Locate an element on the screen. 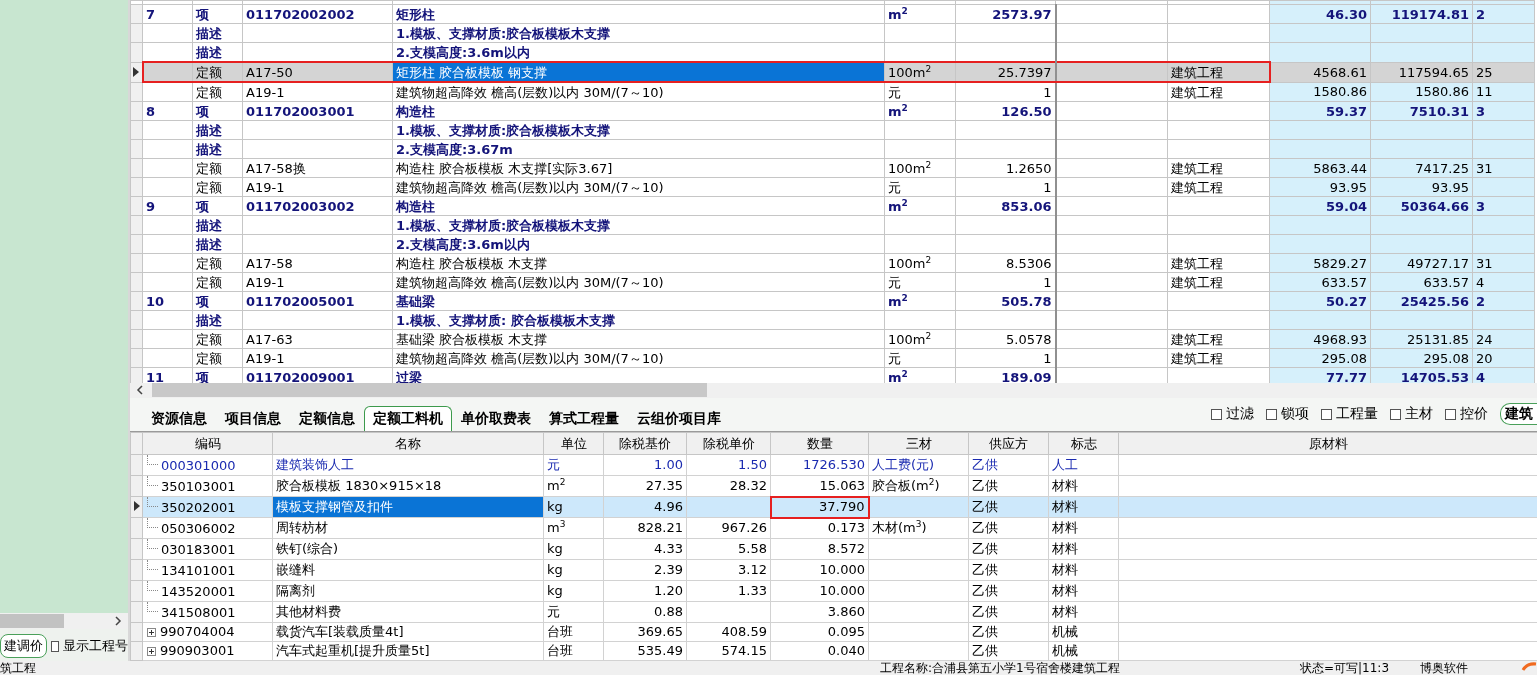 Image resolution: width=1537 pixels, height=675 pixels. table-cell: 37.790 is located at coordinates (819, 507).